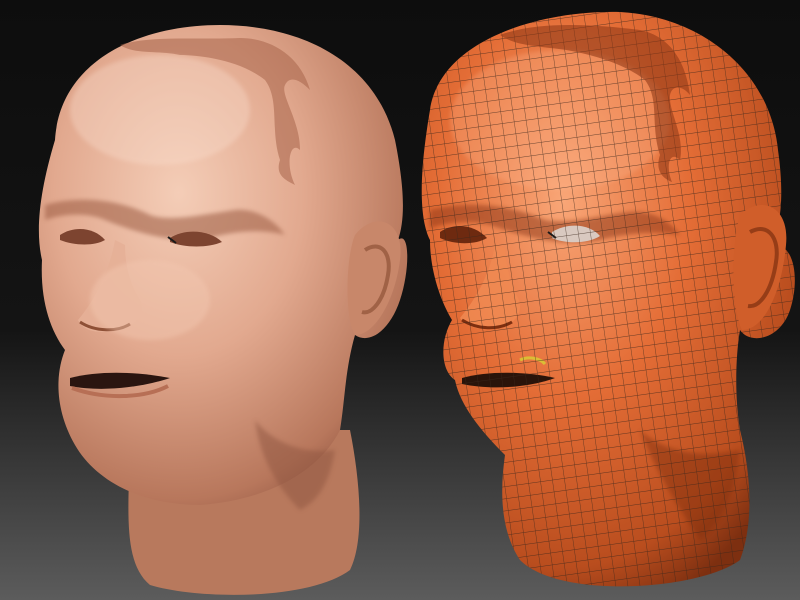 Image resolution: width=800 pixels, height=600 pixels. Describe the element at coordinates (150, 300) in the screenshot. I see `left-cheek-highlight` at that location.